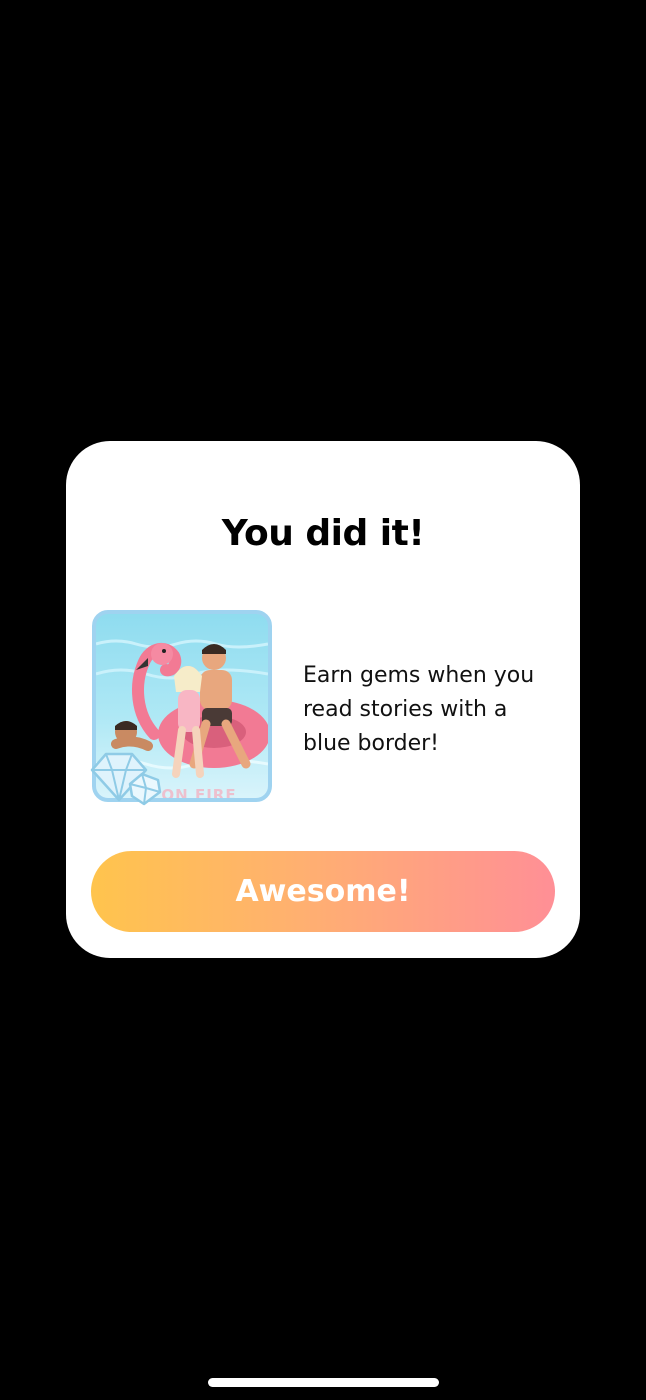  I want to click on gem-icon, so click(126, 779).